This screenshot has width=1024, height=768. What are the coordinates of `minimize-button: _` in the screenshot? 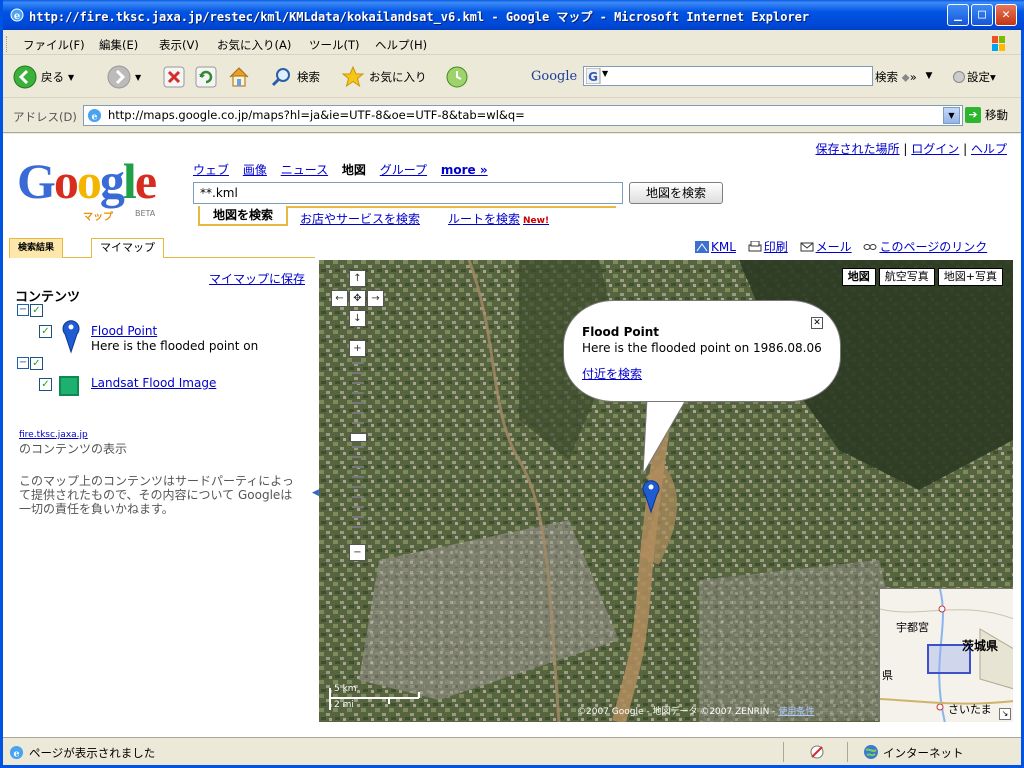 It's located at (958, 15).